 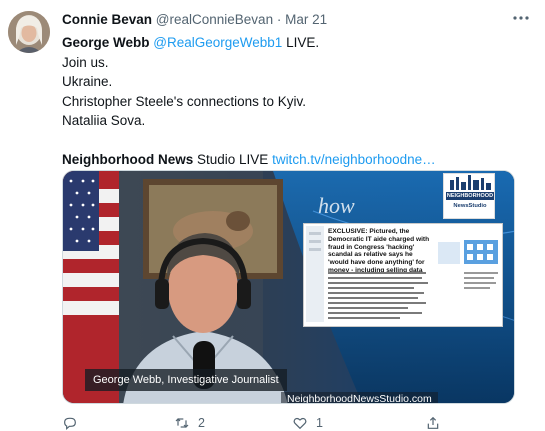 I want to click on reply-button, so click(x=70, y=422).